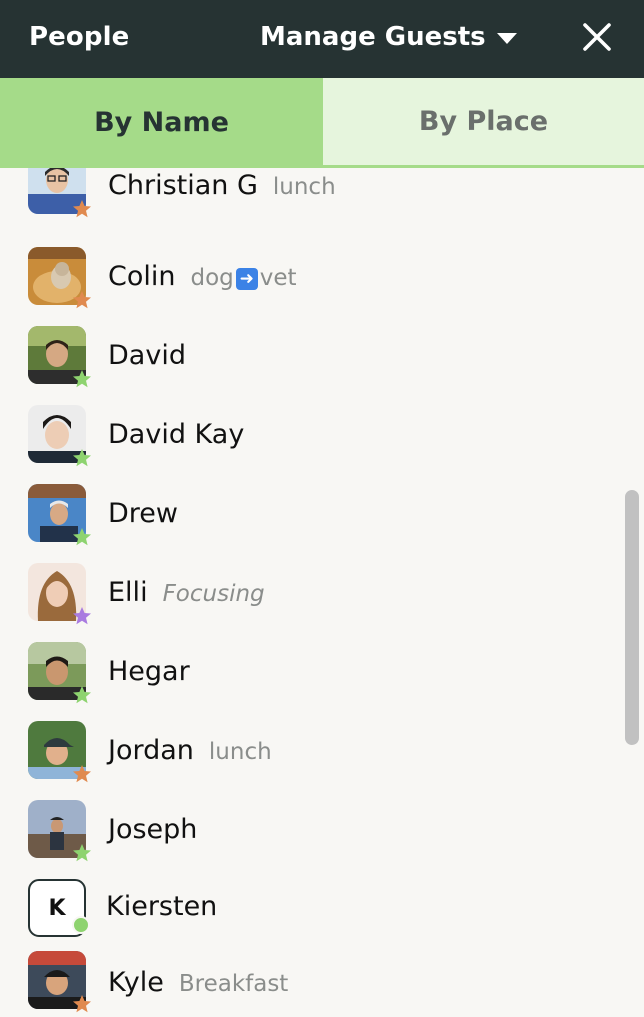 This screenshot has height=1017, width=644. What do you see at coordinates (310, 201) in the screenshot?
I see `person-row: Christian G lunch` at bounding box center [310, 201].